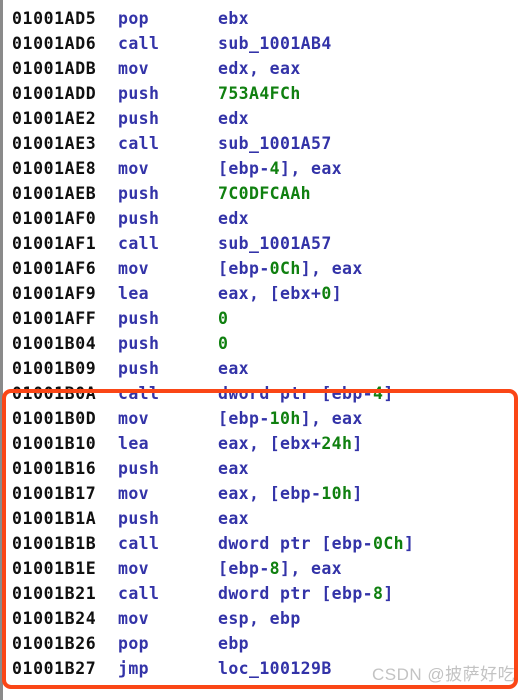  What do you see at coordinates (275, 168) in the screenshot?
I see `operand-token-num: 4` at bounding box center [275, 168].